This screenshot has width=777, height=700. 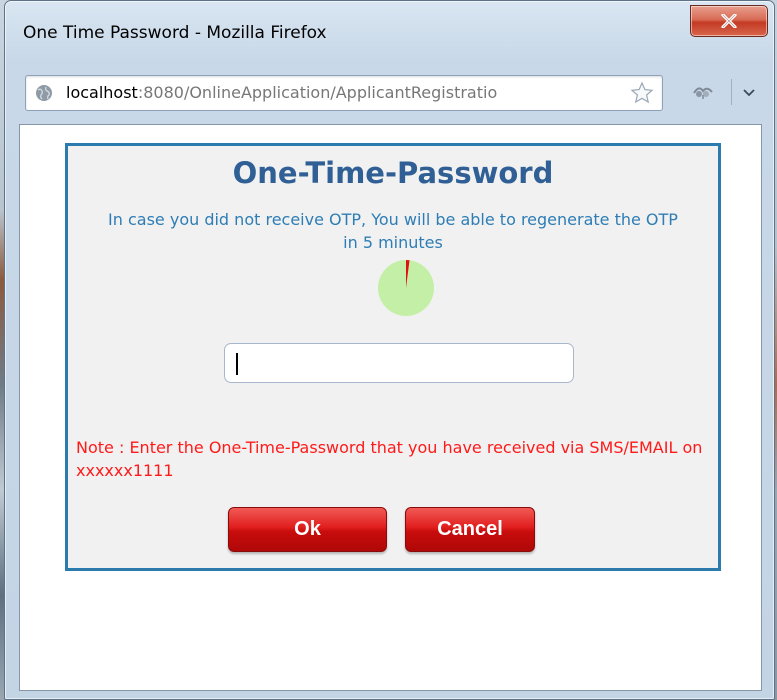 I want to click on toolbar-separator, so click(x=731, y=92).